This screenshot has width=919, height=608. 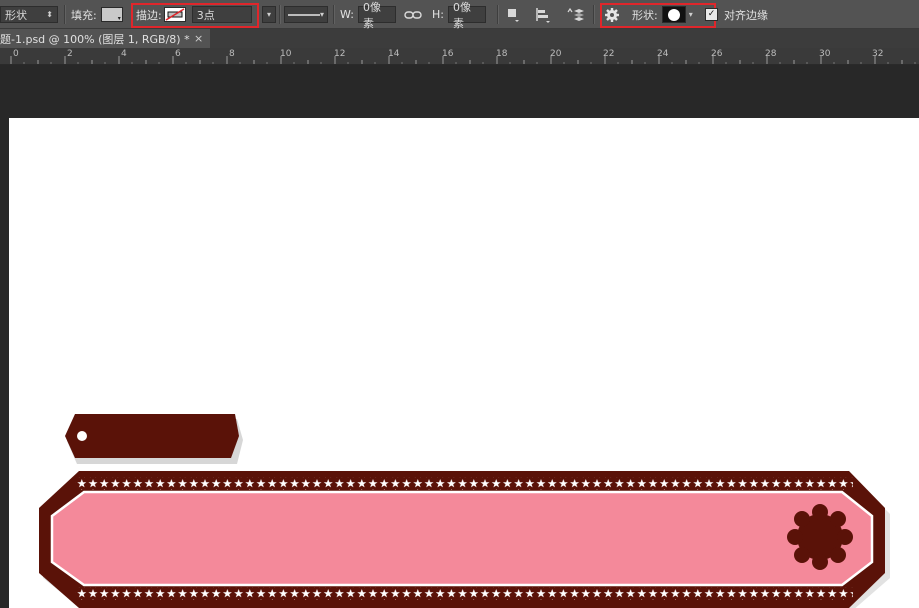 What do you see at coordinates (16, 54) in the screenshot?
I see `ruler-label: 0` at bounding box center [16, 54].